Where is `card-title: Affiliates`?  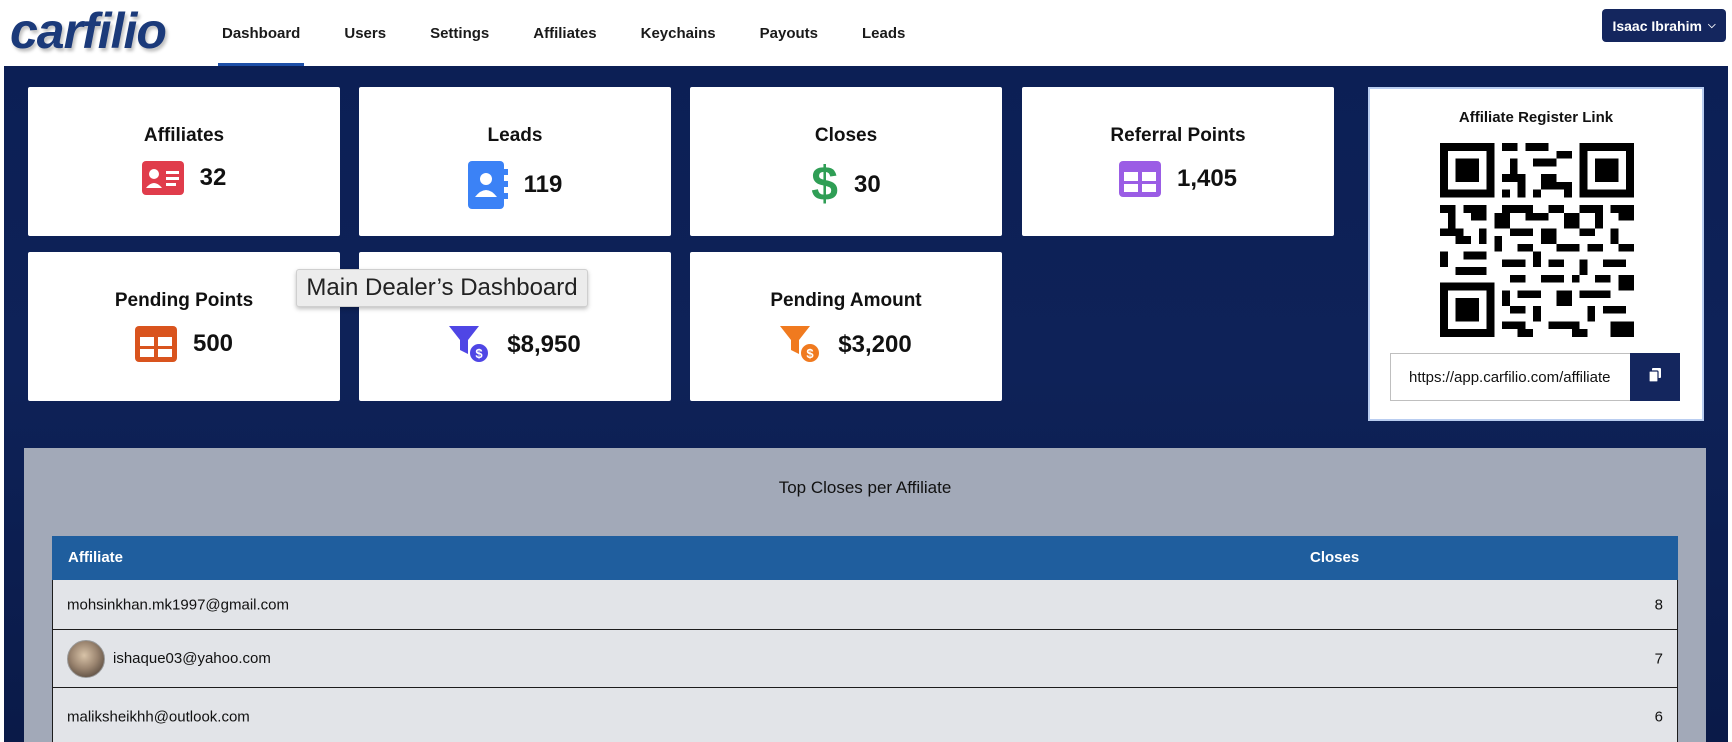 card-title: Affiliates is located at coordinates (184, 135).